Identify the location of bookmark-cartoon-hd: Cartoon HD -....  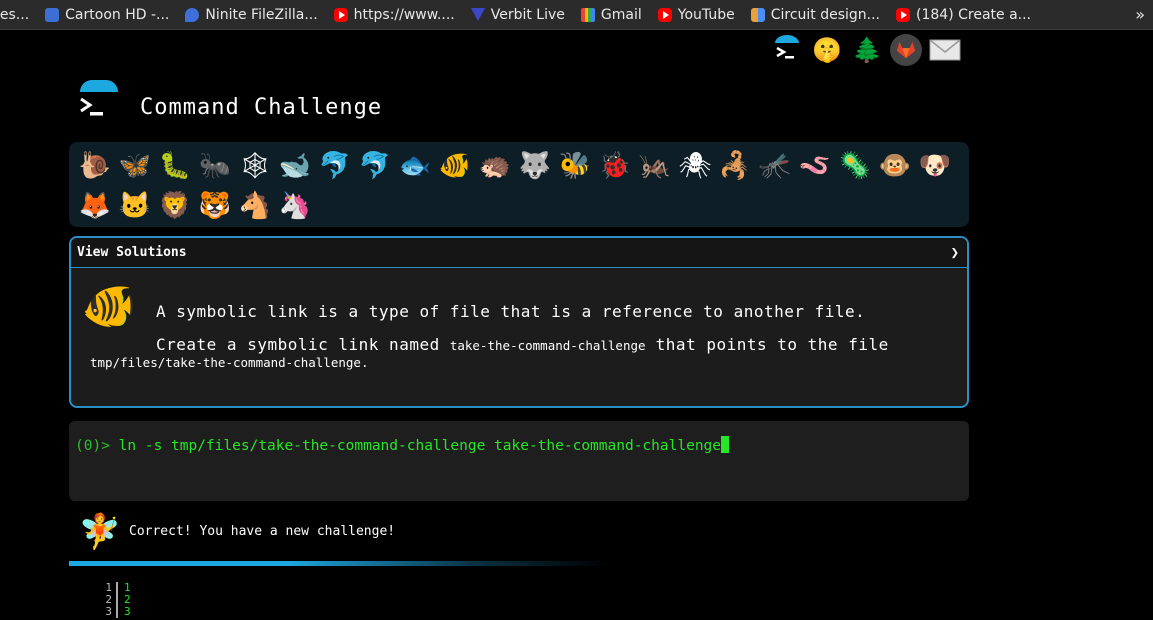
(107, 14).